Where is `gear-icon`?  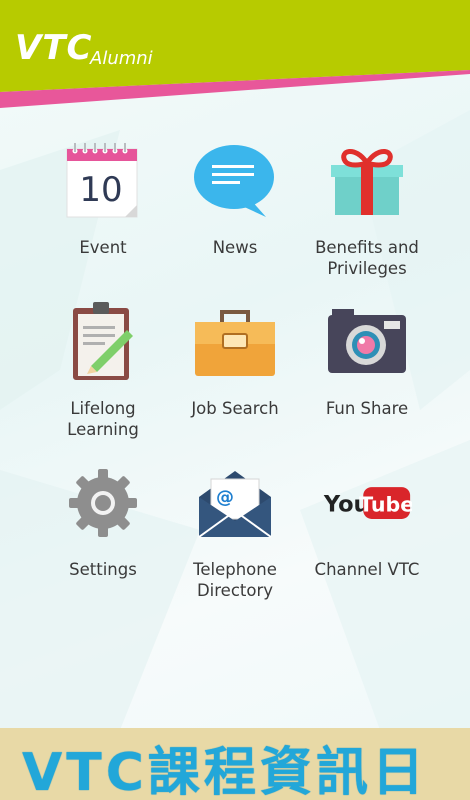 gear-icon is located at coordinates (103, 503).